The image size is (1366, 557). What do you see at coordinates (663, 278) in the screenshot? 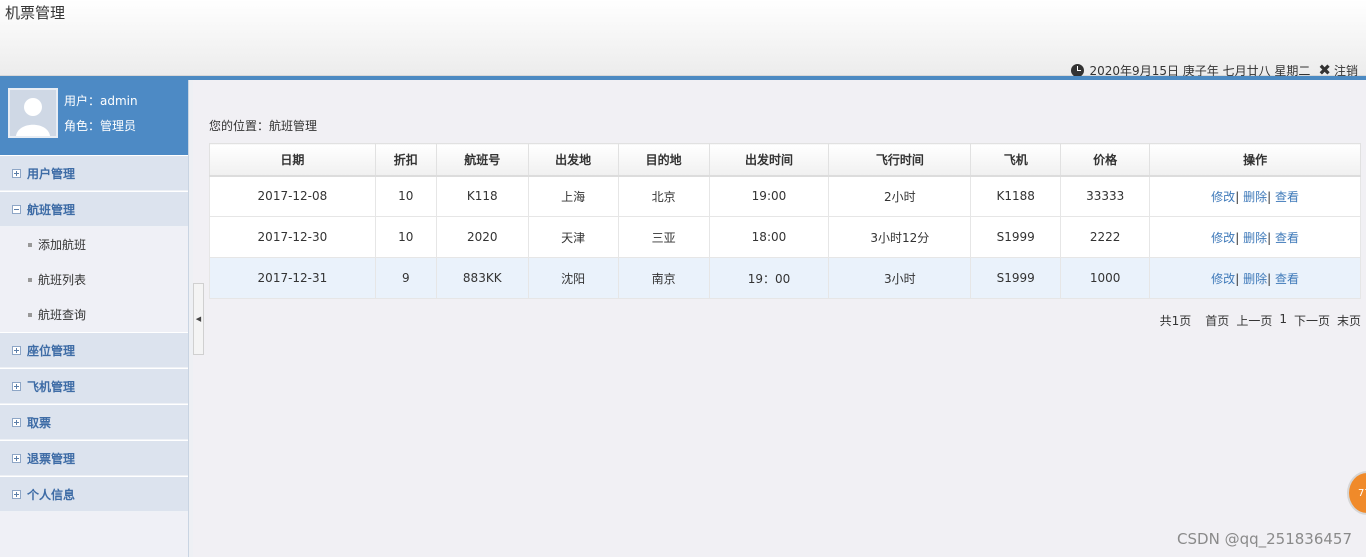
I see `table-cell: 南京` at bounding box center [663, 278].